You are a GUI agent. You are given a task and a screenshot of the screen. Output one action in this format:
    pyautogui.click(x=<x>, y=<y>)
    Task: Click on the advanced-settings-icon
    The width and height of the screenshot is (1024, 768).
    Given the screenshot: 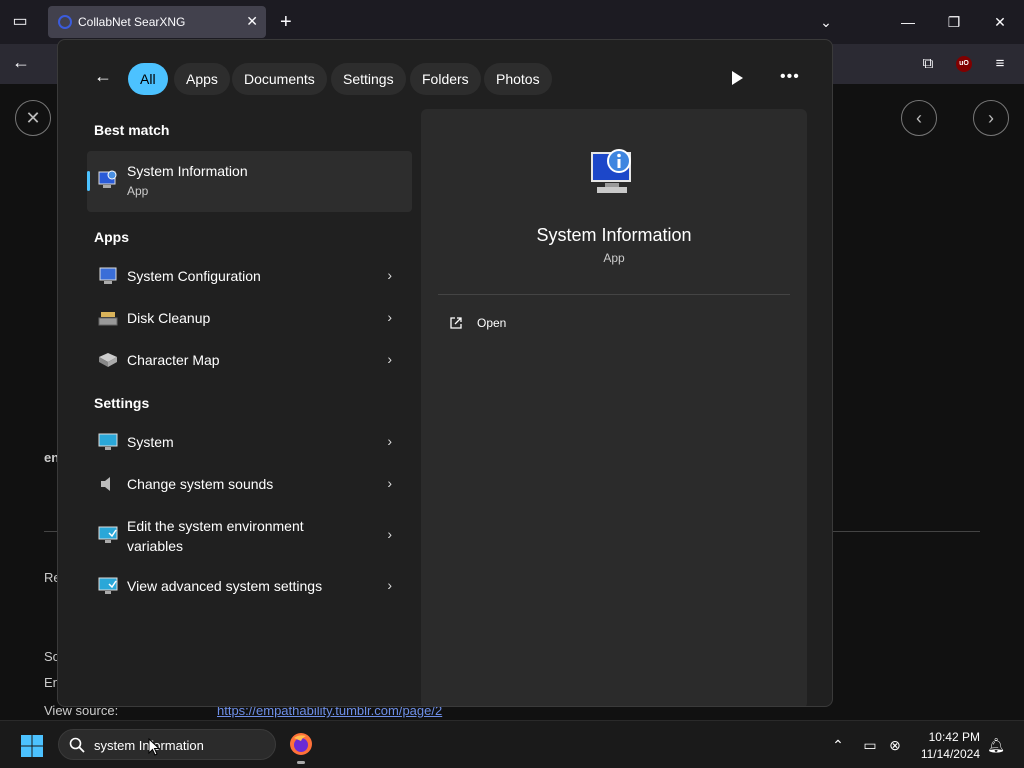 What is the action you would take?
    pyautogui.click(x=108, y=585)
    